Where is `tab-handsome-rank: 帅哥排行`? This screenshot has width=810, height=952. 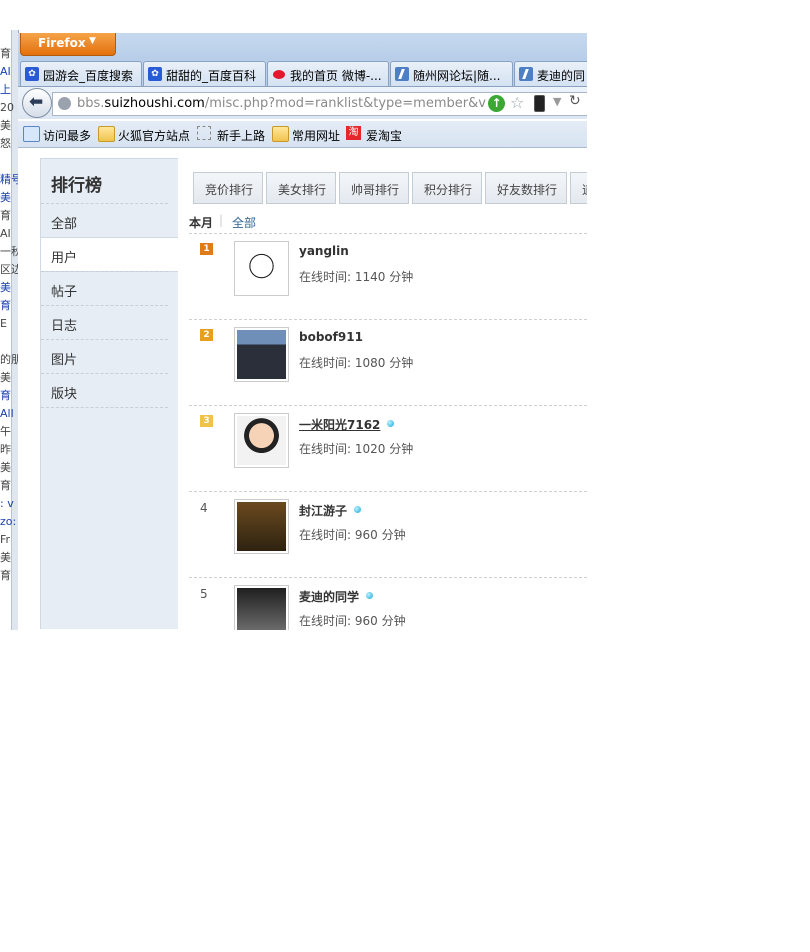
tab-handsome-rank: 帅哥排行 is located at coordinates (374, 188).